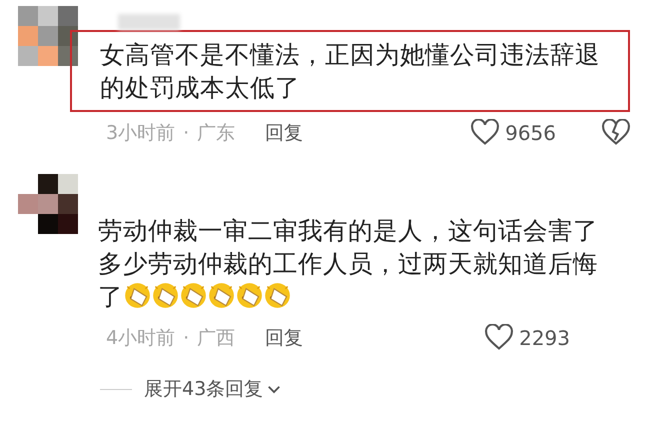 The image size is (660, 433). I want to click on expand-replies-link: 展开43条回复, so click(204, 389).